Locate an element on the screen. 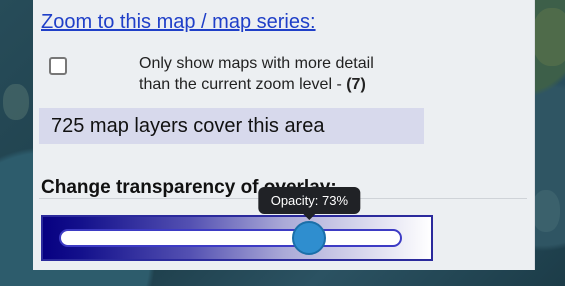 The width and height of the screenshot is (565, 286). opacity-slider-fill is located at coordinates (184, 238).